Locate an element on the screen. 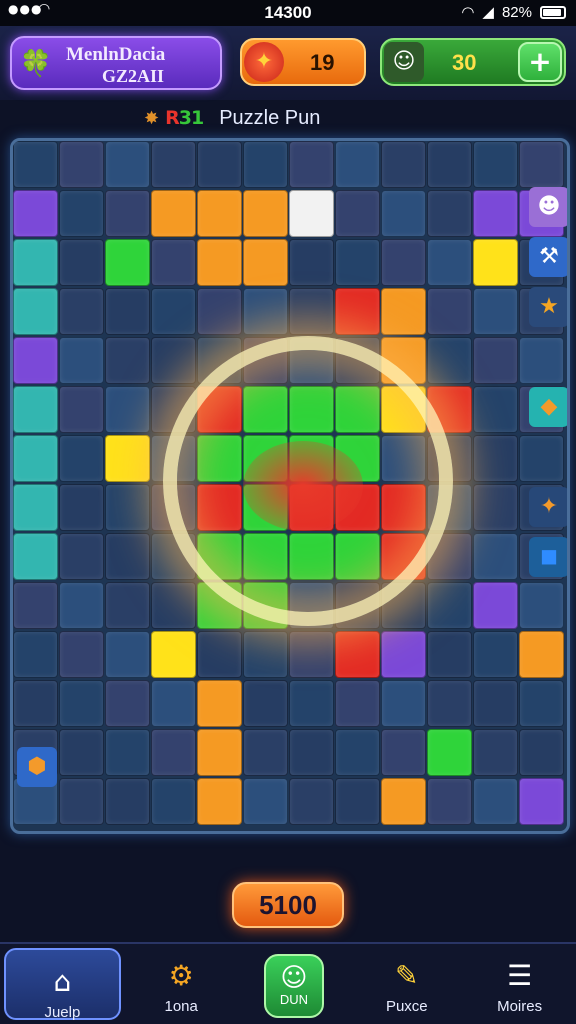 The image size is (576, 1024). star-piece-icon: ★ is located at coordinates (548, 307).